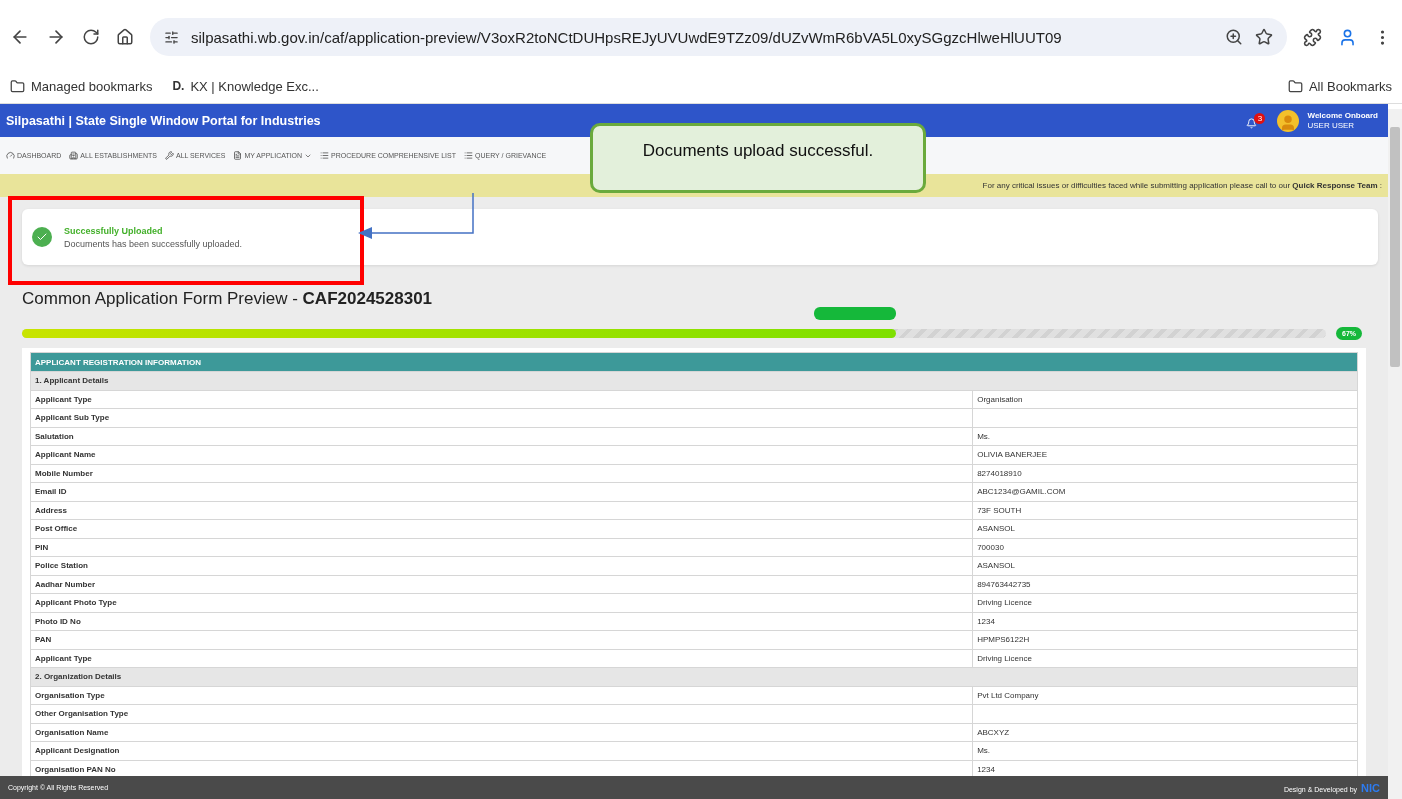  I want to click on reload-icon, so click(91, 37).